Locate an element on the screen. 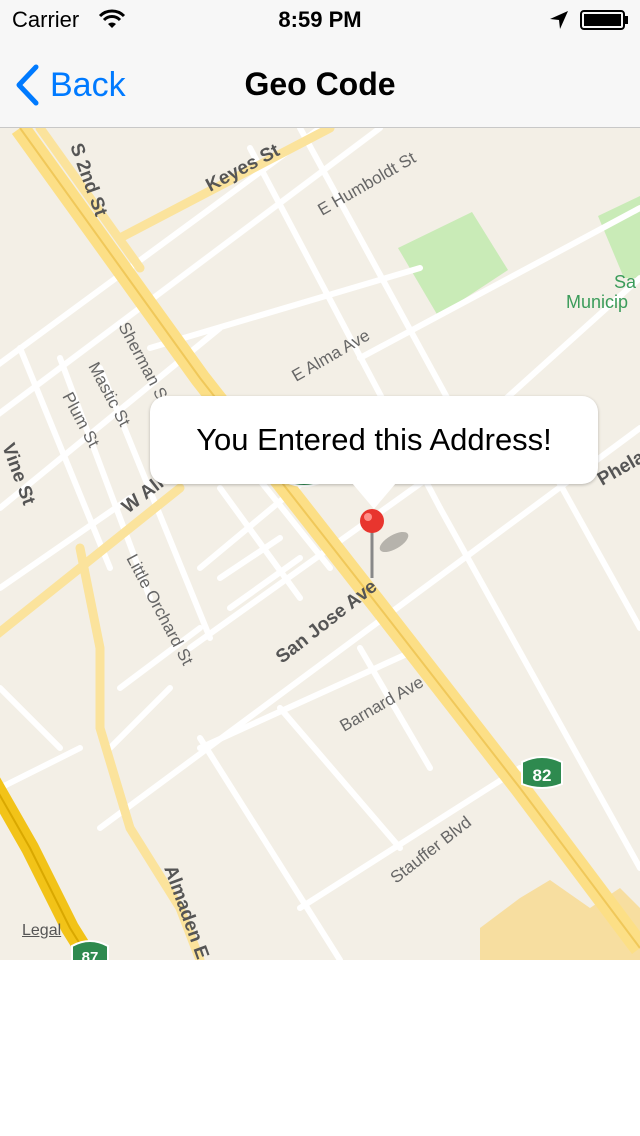 The image size is (640, 1136). legal-link: Legal is located at coordinates (41, 931).